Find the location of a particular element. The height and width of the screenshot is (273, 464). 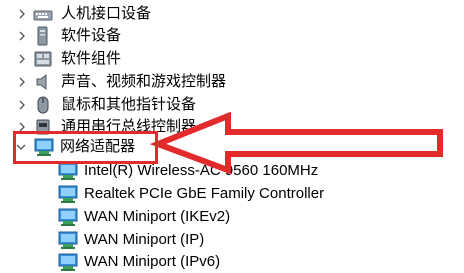

adapter-label: WAN Miniport (IPv6) is located at coordinates (152, 261).